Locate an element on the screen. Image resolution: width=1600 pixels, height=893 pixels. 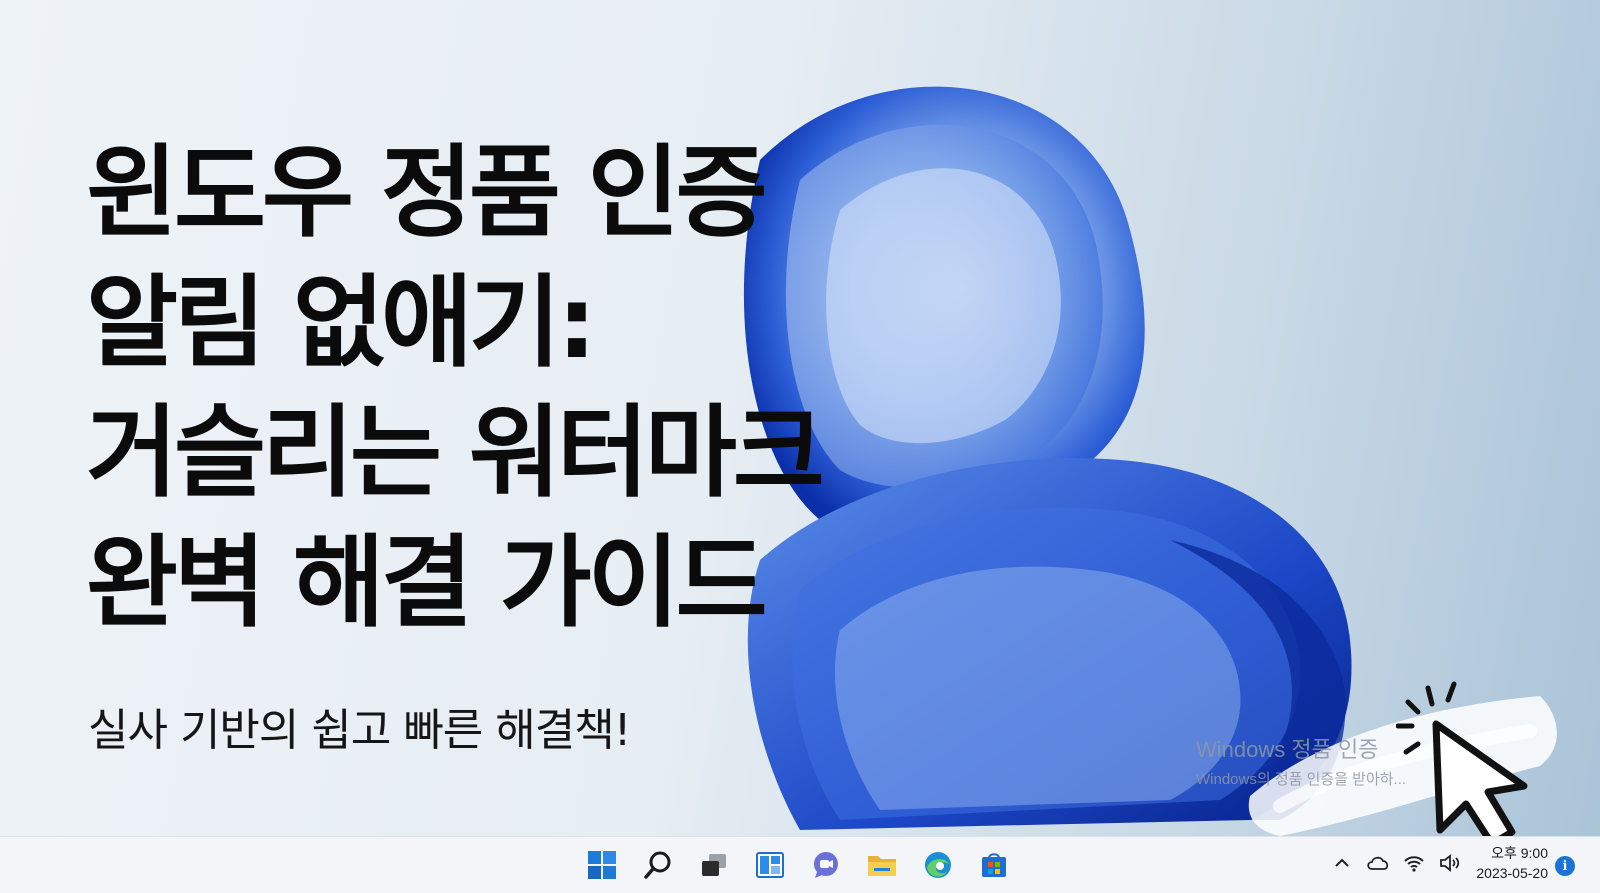
taskbar-clock: 오후 9:00 2023-05-20 is located at coordinates (1507, 863).